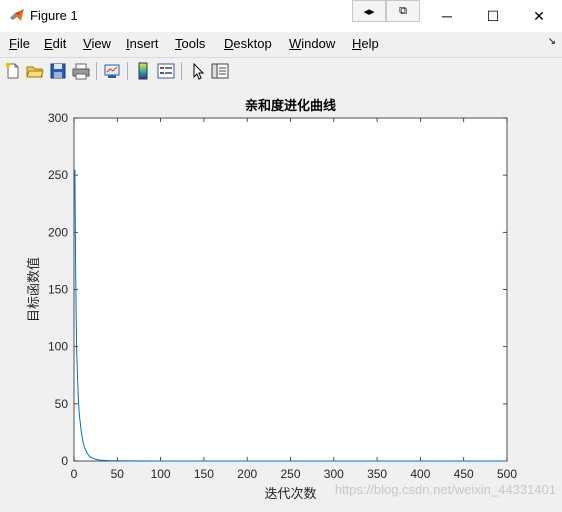  What do you see at coordinates (290, 105) in the screenshot?
I see `chart-title: 亲和度进化曲线` at bounding box center [290, 105].